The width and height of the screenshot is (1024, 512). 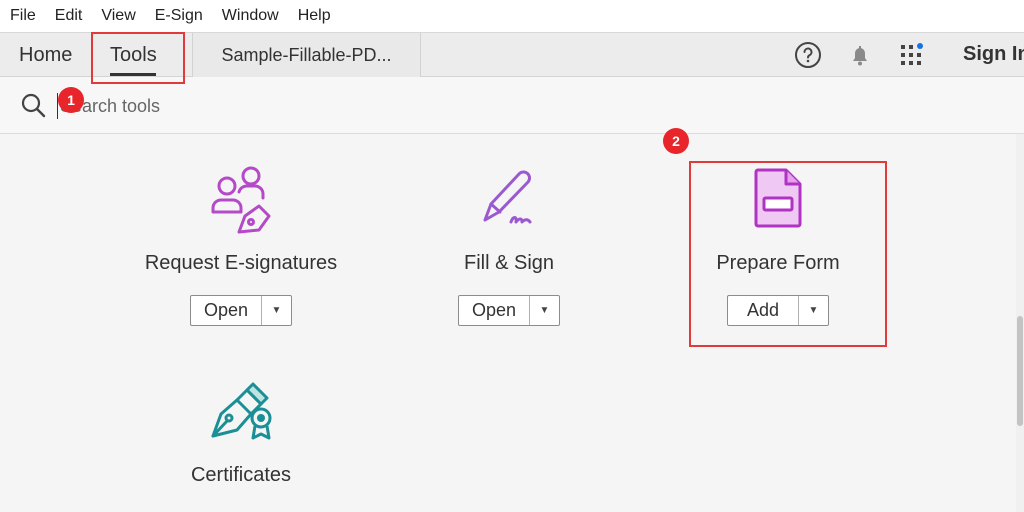 I want to click on fill-sign-icon, so click(x=507, y=197).